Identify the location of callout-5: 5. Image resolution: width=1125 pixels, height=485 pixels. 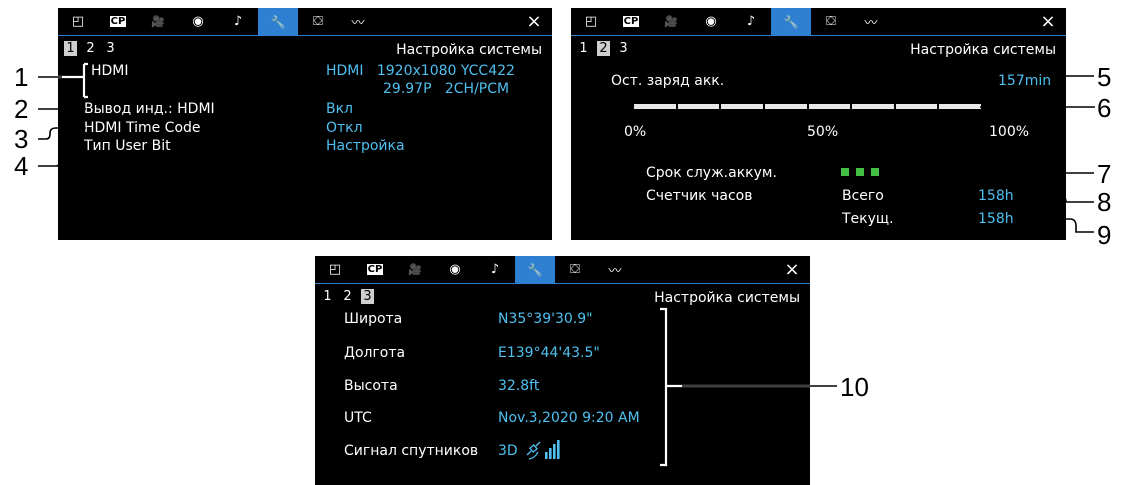
(1104, 77).